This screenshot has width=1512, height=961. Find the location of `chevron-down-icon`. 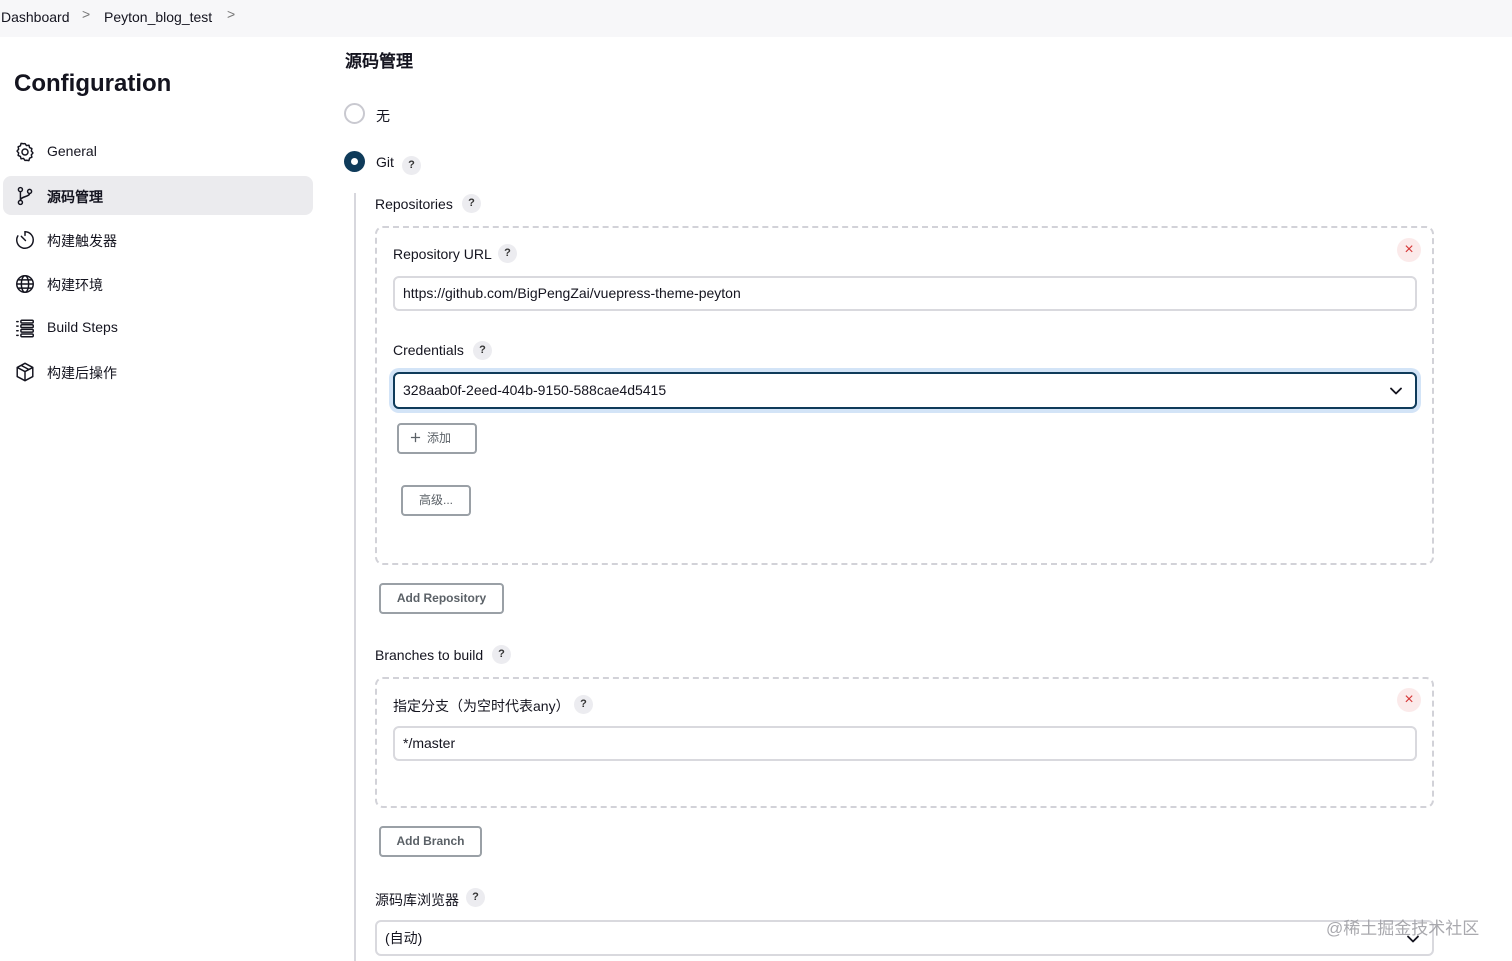

chevron-down-icon is located at coordinates (1396, 391).